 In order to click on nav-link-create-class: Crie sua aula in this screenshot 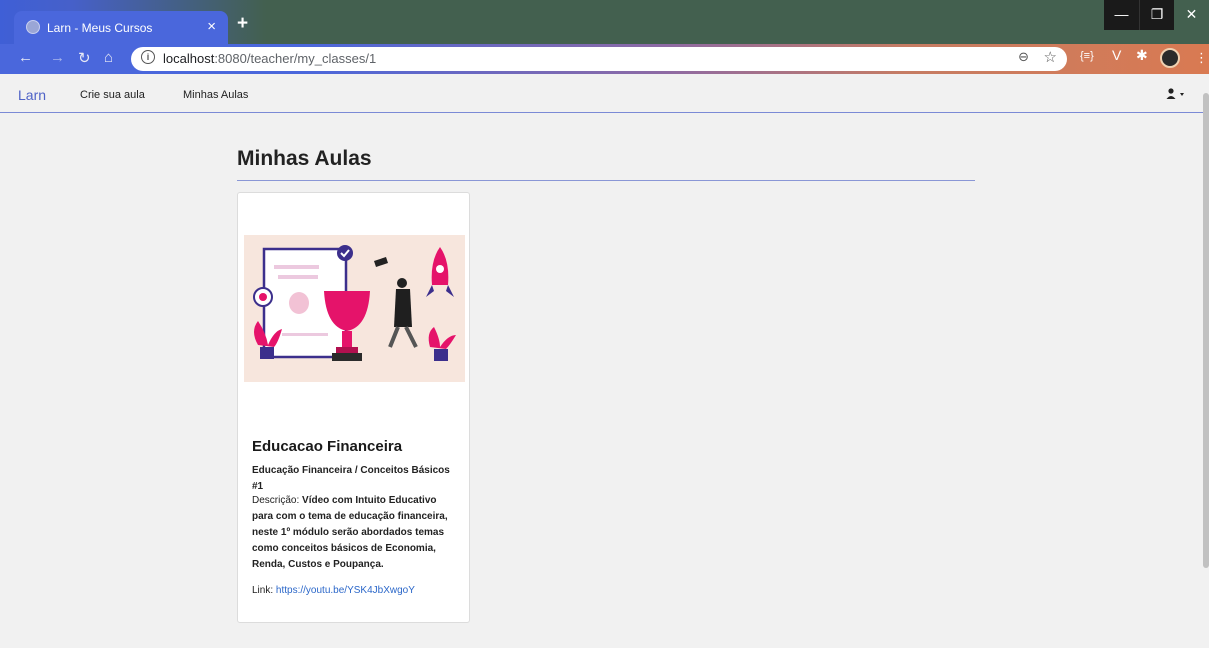, I will do `click(112, 95)`.